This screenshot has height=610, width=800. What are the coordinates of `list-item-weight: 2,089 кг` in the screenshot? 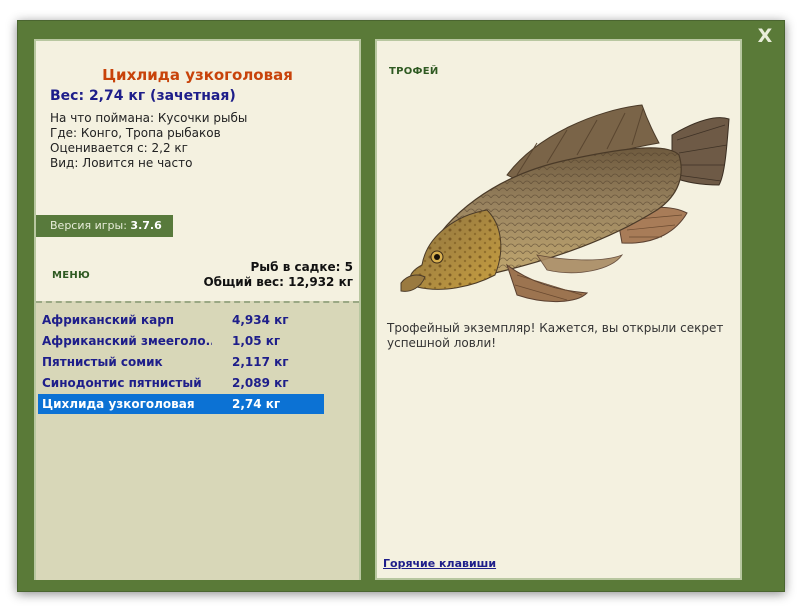 It's located at (260, 383).